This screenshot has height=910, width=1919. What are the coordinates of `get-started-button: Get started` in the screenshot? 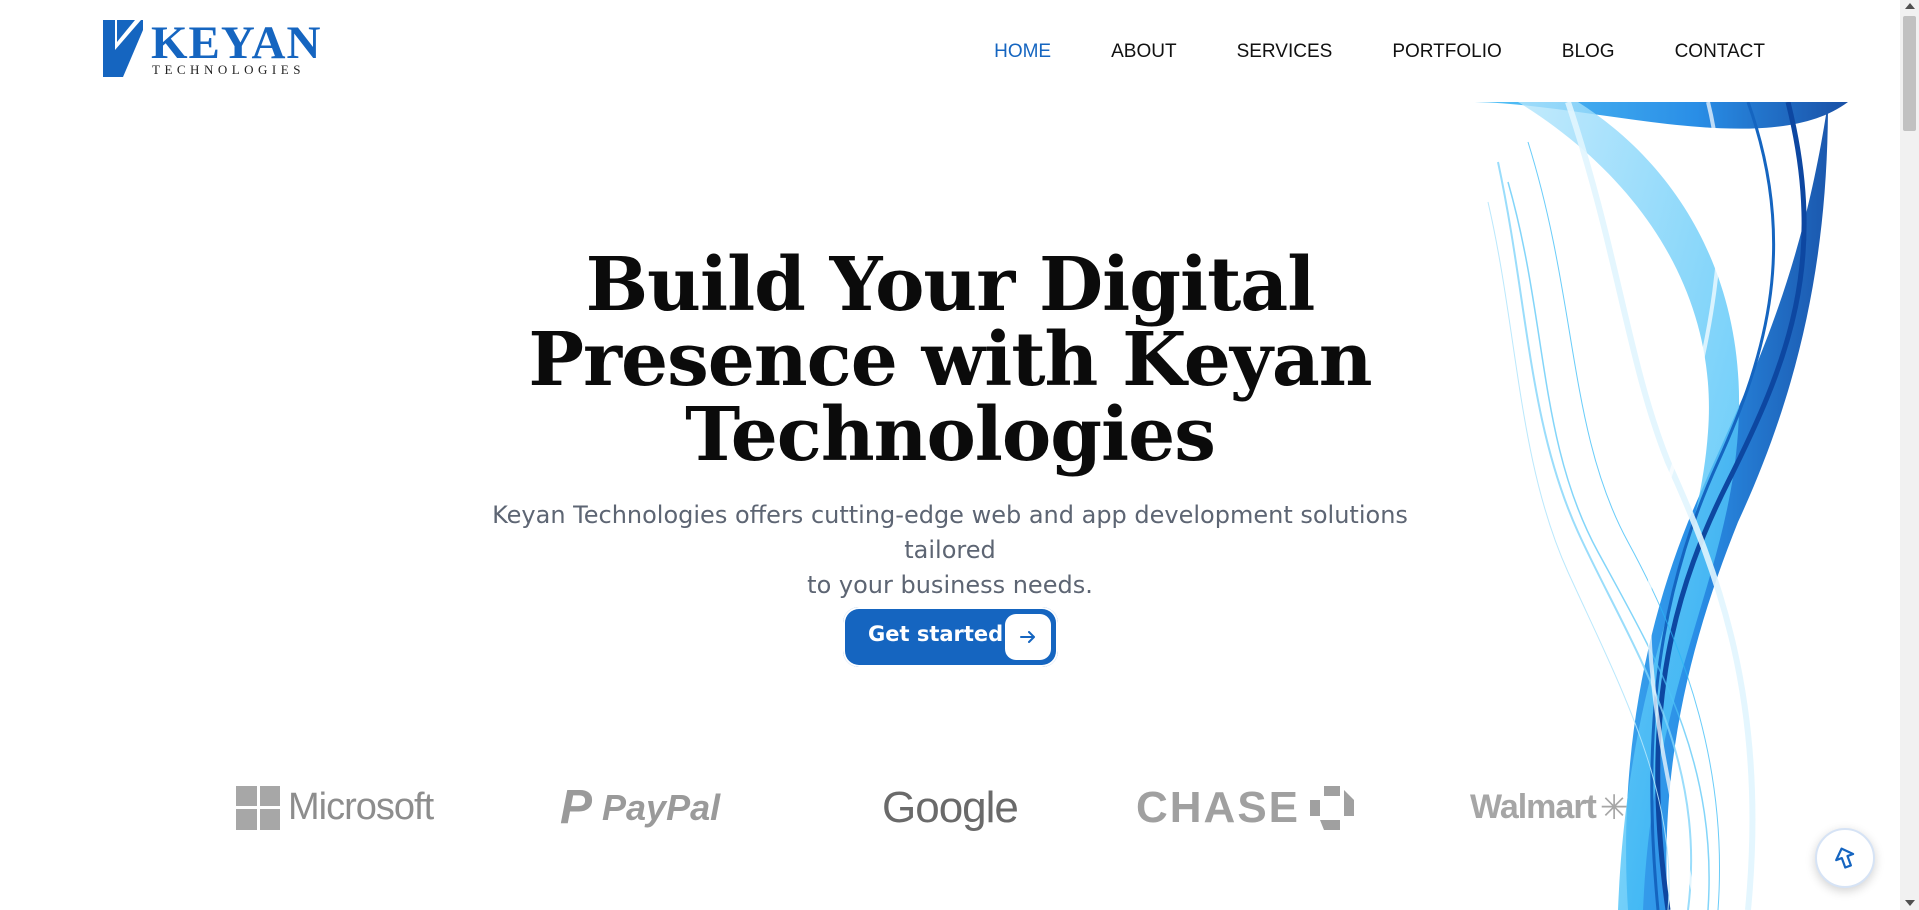 It's located at (950, 637).